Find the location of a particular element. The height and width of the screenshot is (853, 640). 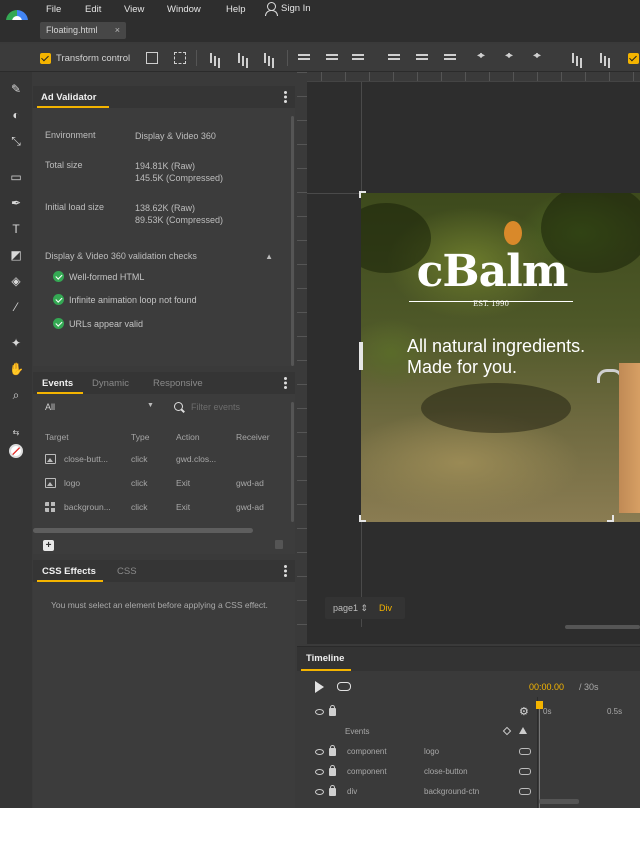

distribute-horizontal-icon is located at coordinates (483, 57).